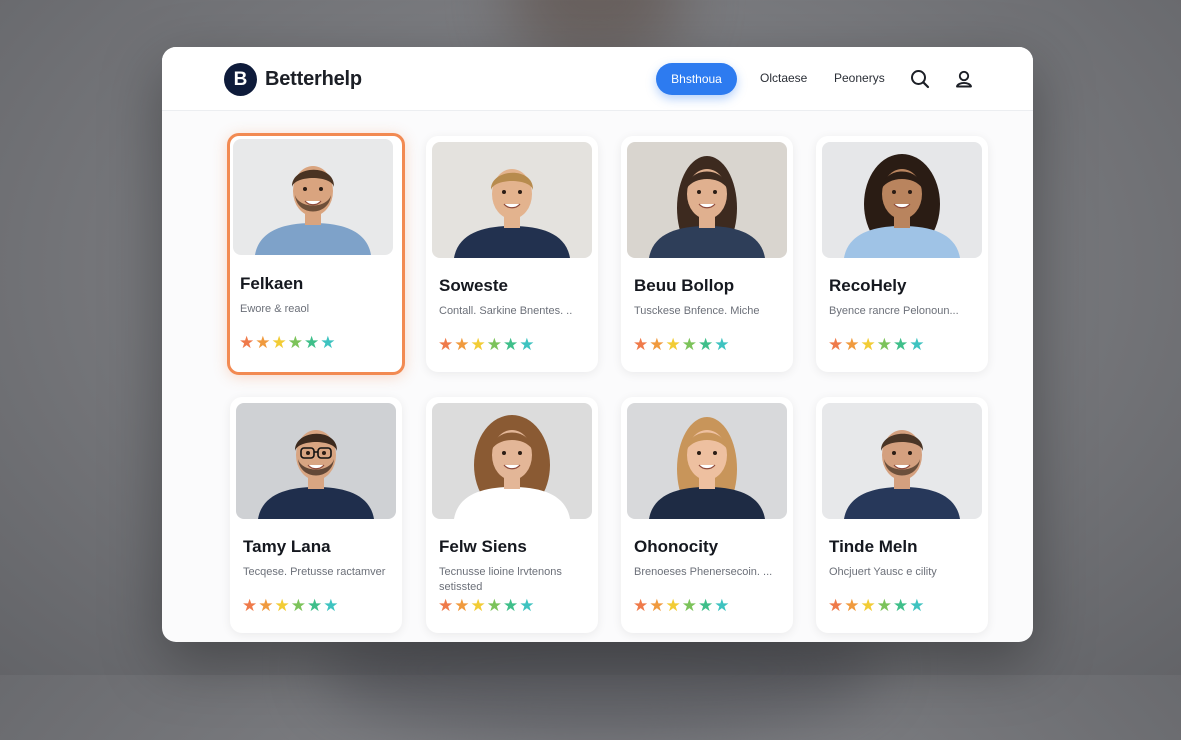 The image size is (1181, 740). Describe the element at coordinates (275, 309) in the screenshot. I see `therapist-specialty: Ewore & reaol` at that location.